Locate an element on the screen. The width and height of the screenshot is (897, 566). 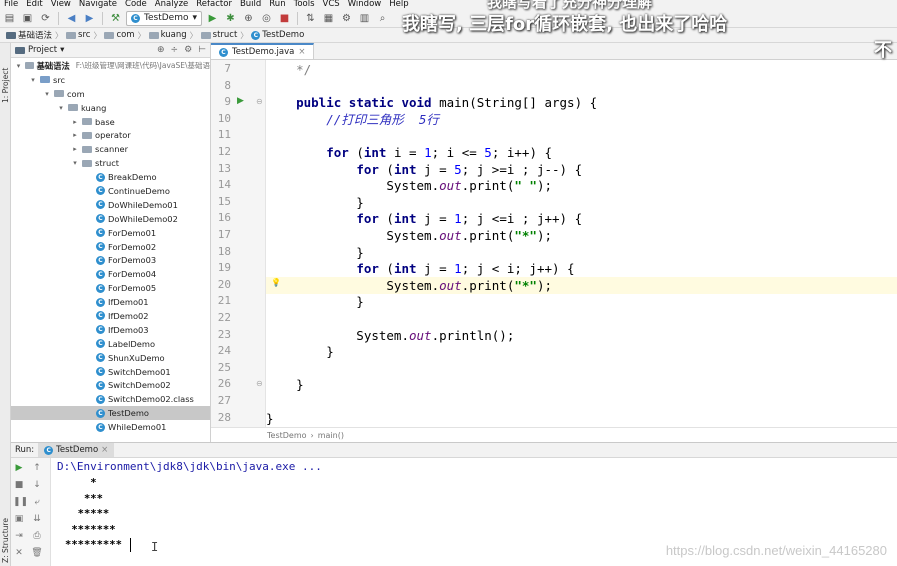
scroll-end-icon: ⇊ is located at coordinates (37, 519).